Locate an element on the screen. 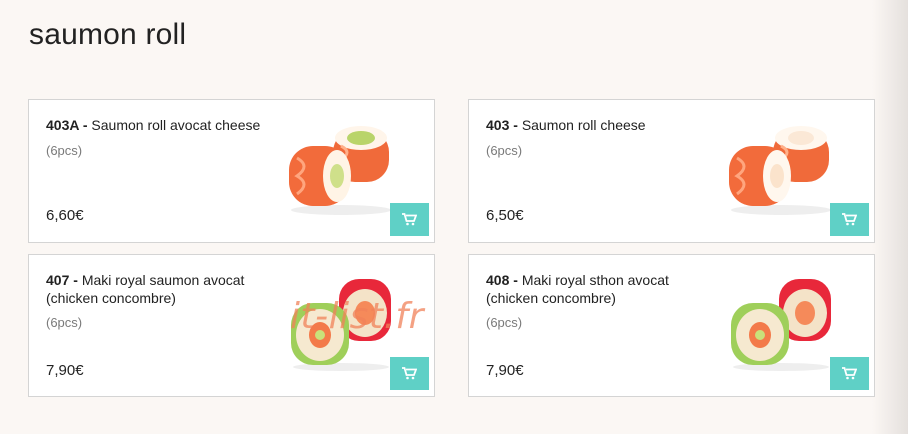  salmon-roll-avocado-icon is located at coordinates (340, 170).